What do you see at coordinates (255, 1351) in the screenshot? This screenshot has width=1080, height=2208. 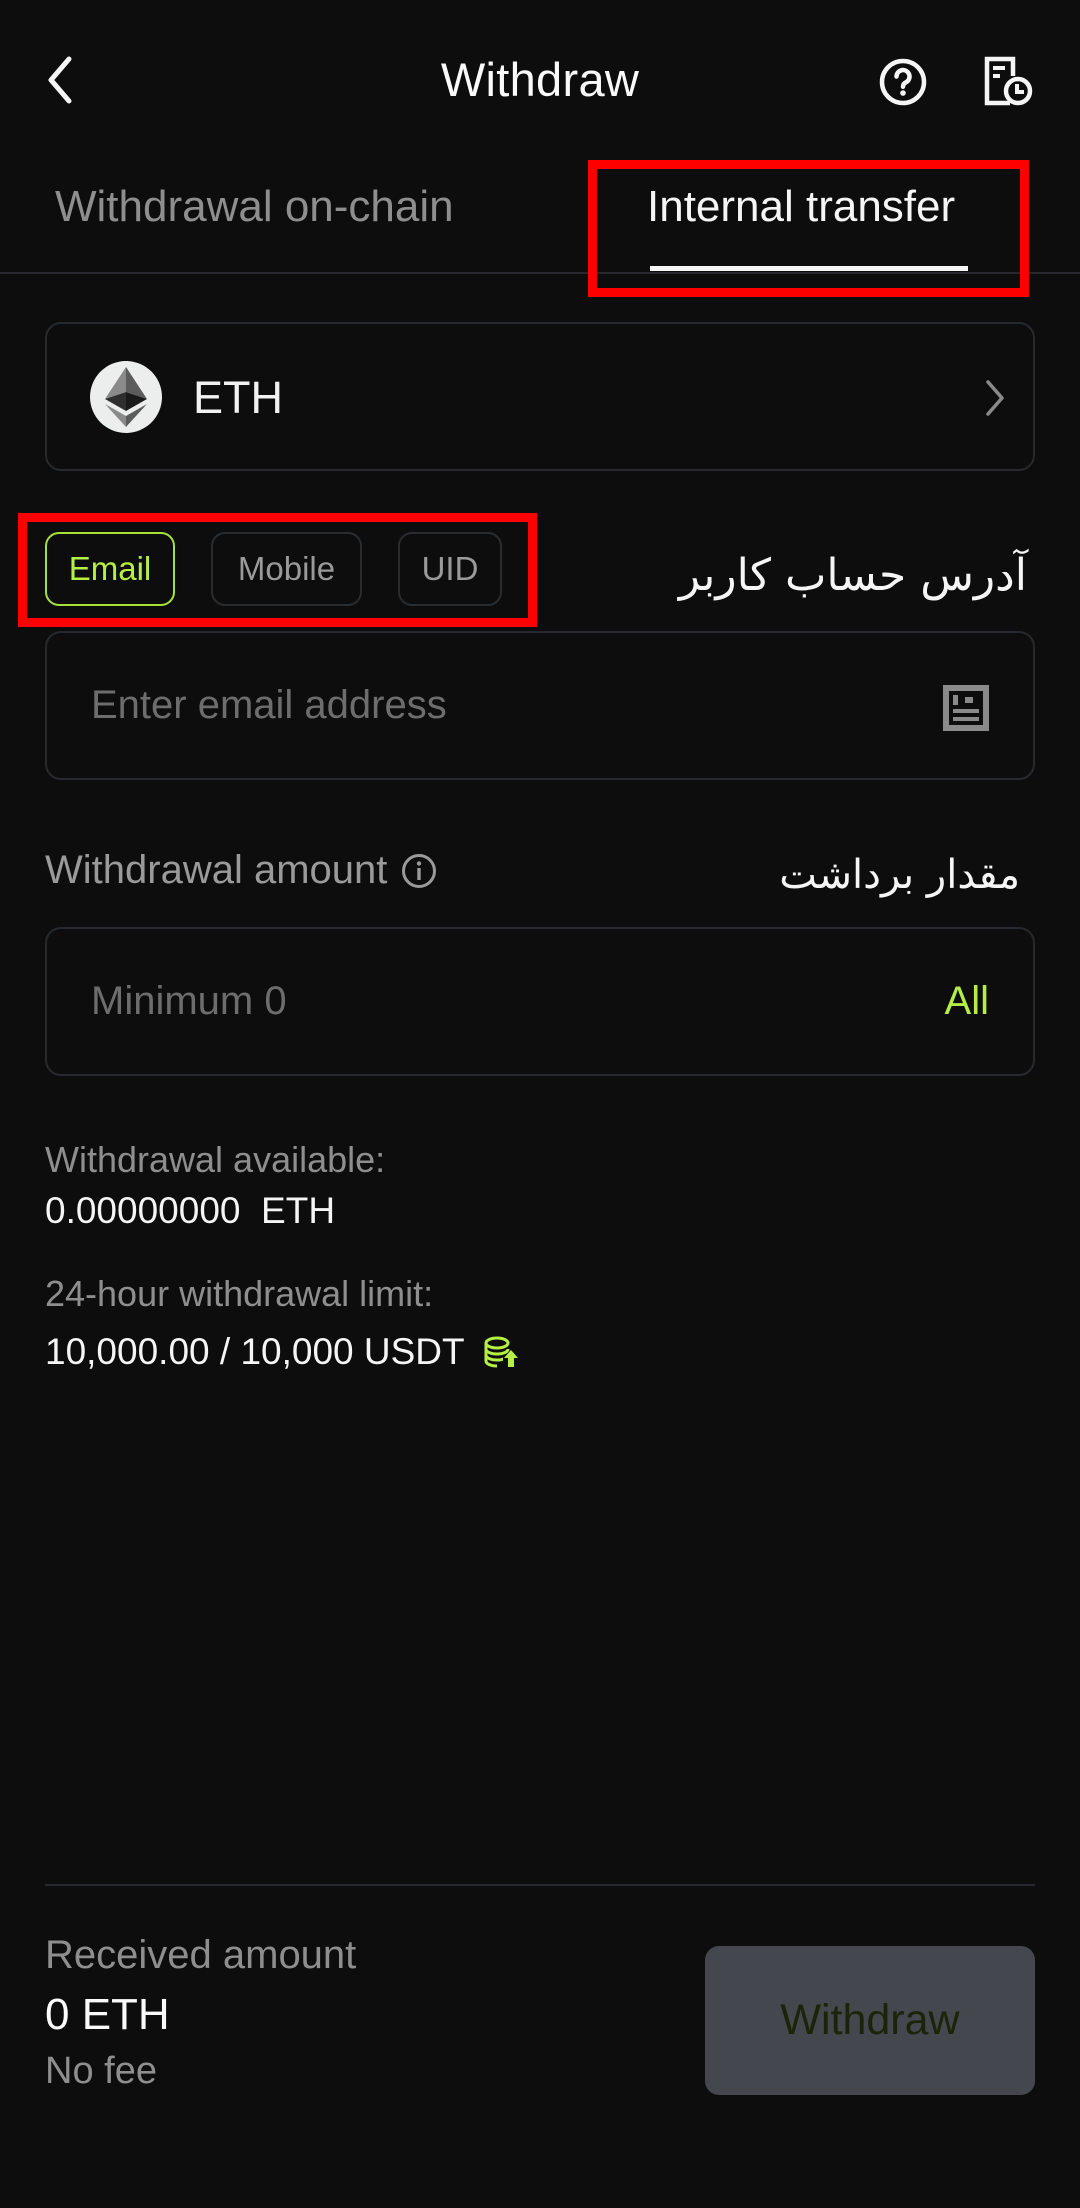 I see `limit-value: 10,000.00 / 10,000 USDT` at bounding box center [255, 1351].